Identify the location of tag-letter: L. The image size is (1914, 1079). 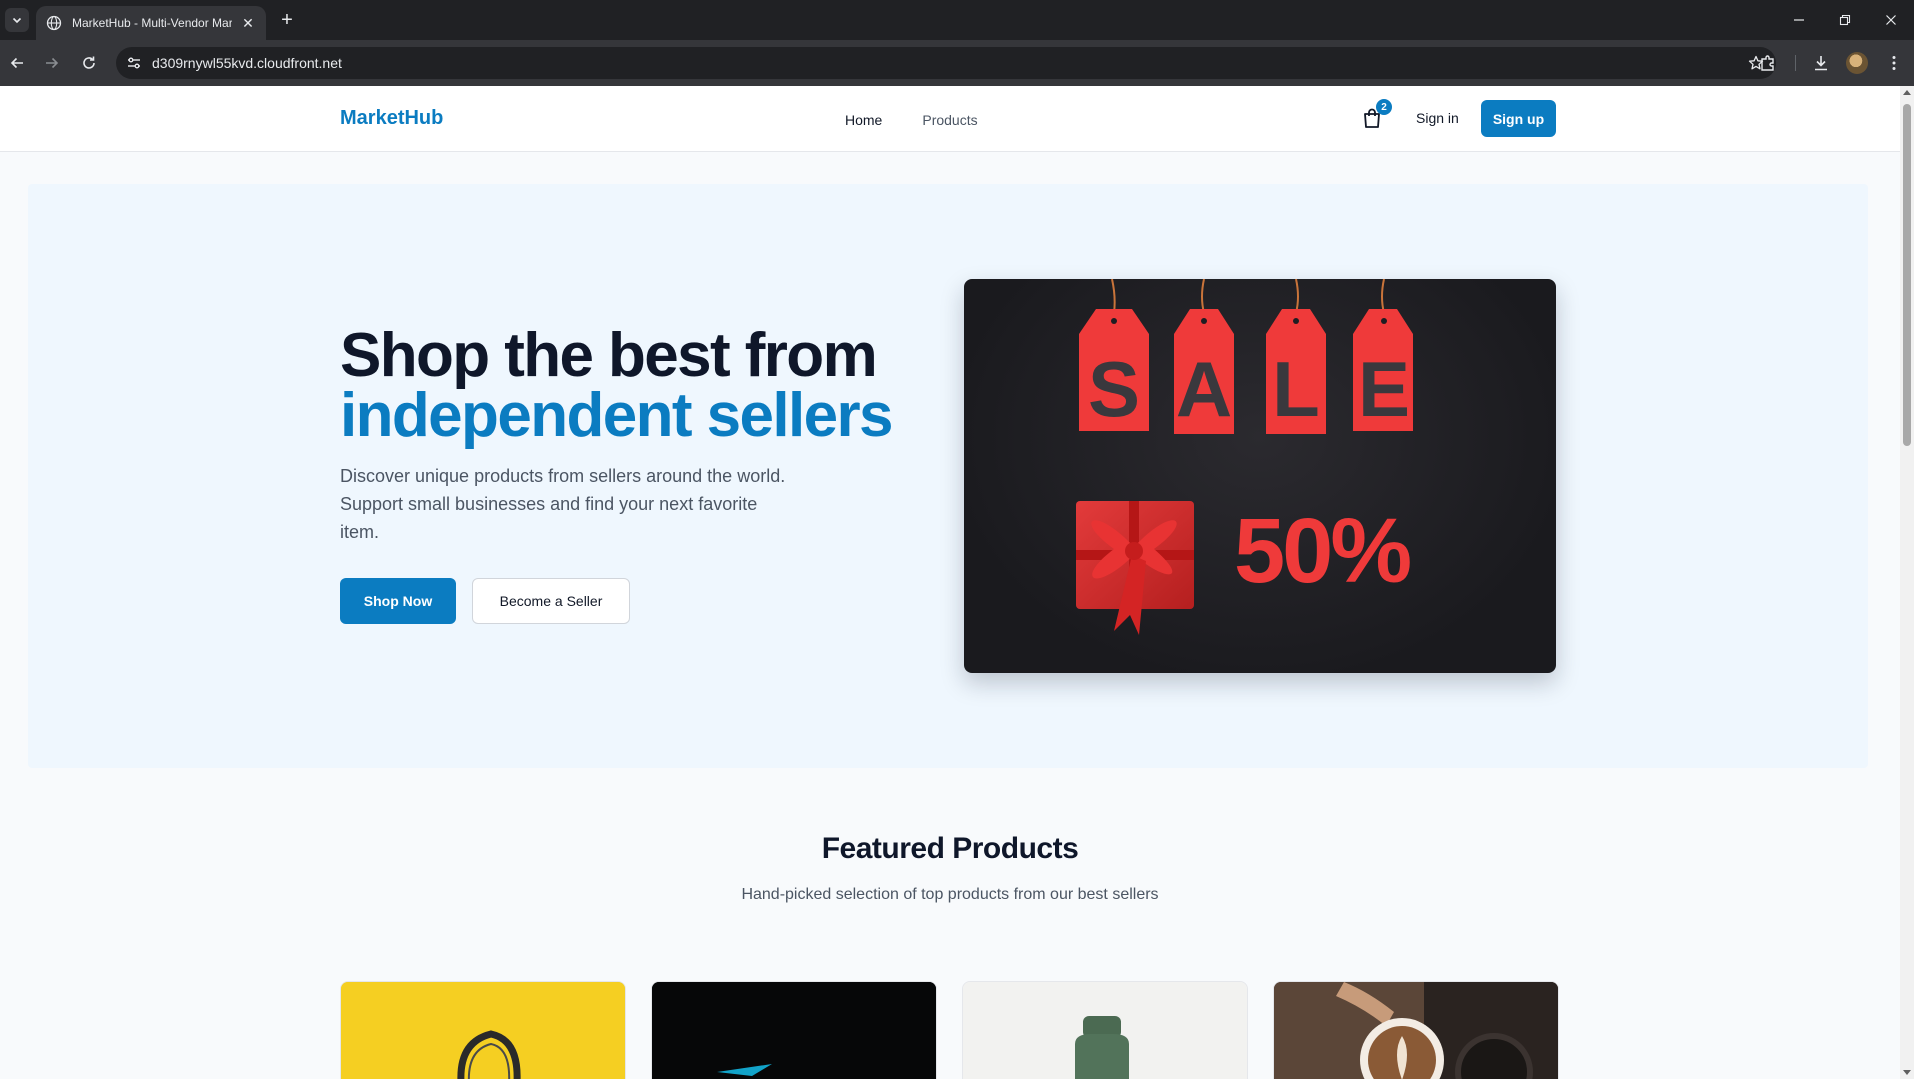
(1296, 389).